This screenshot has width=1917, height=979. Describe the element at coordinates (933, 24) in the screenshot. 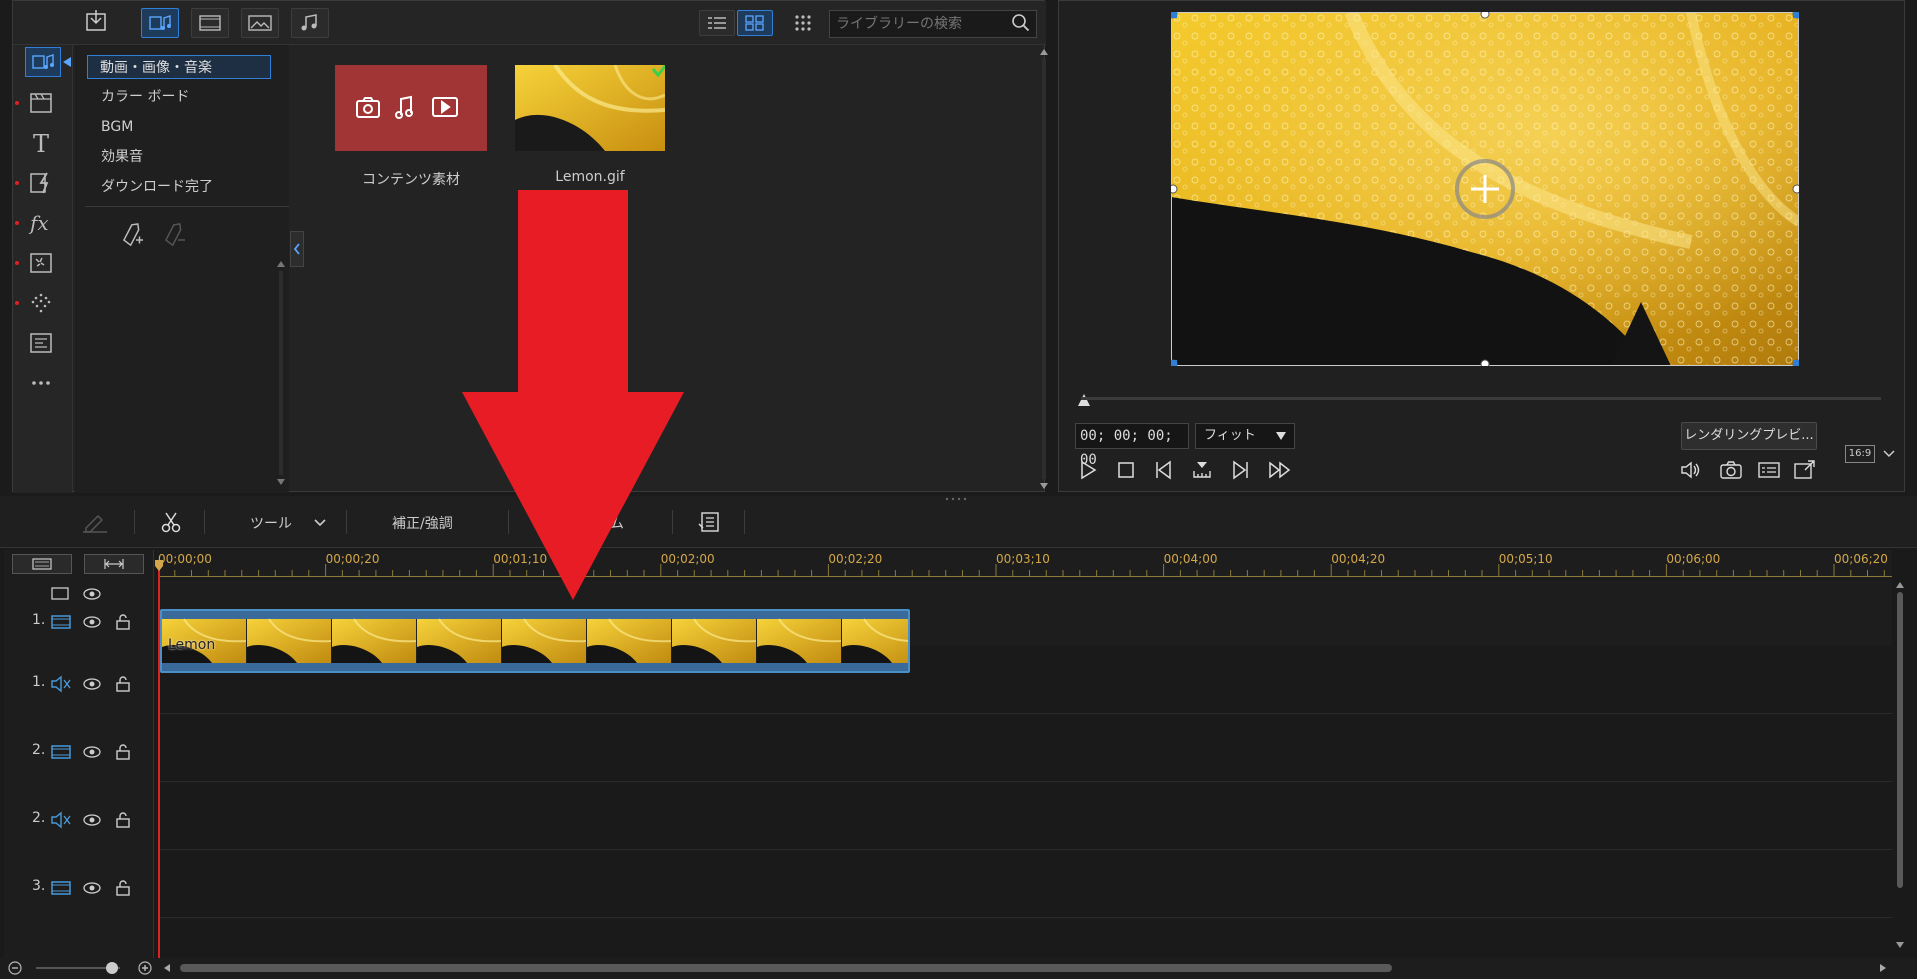

I see `library-search-input` at that location.